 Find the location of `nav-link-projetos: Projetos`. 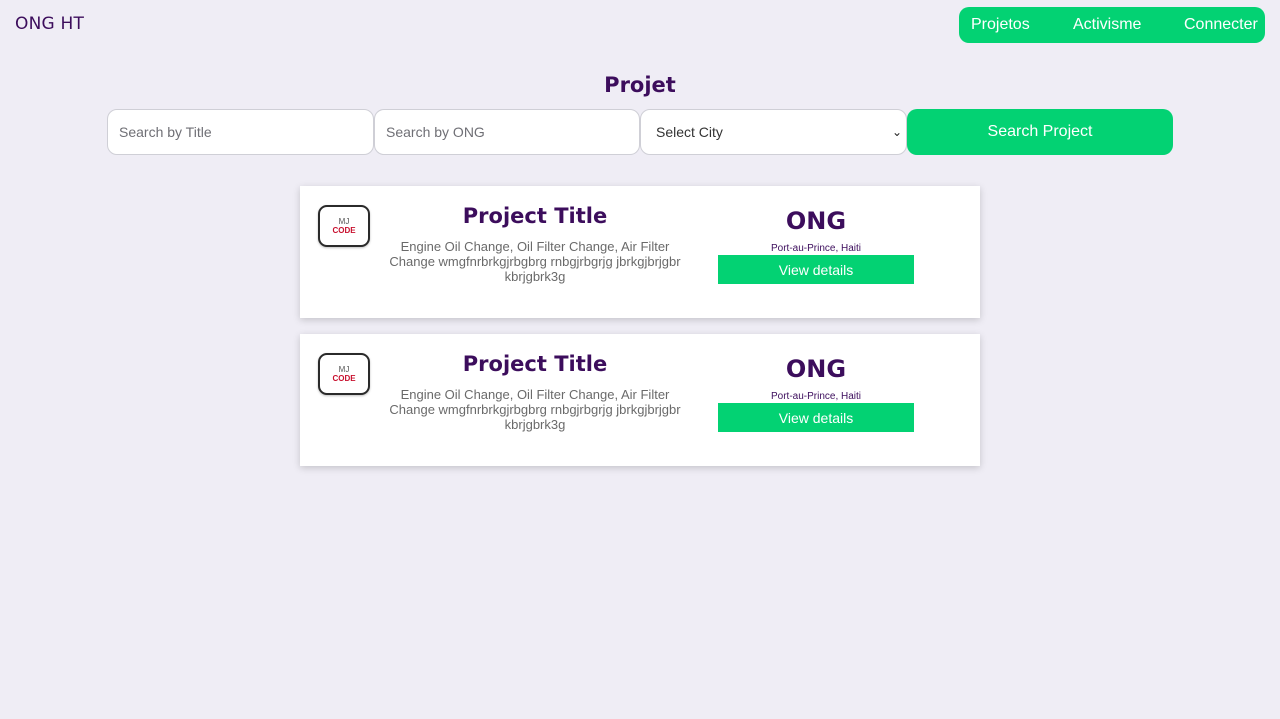

nav-link-projetos: Projetos is located at coordinates (1000, 25).